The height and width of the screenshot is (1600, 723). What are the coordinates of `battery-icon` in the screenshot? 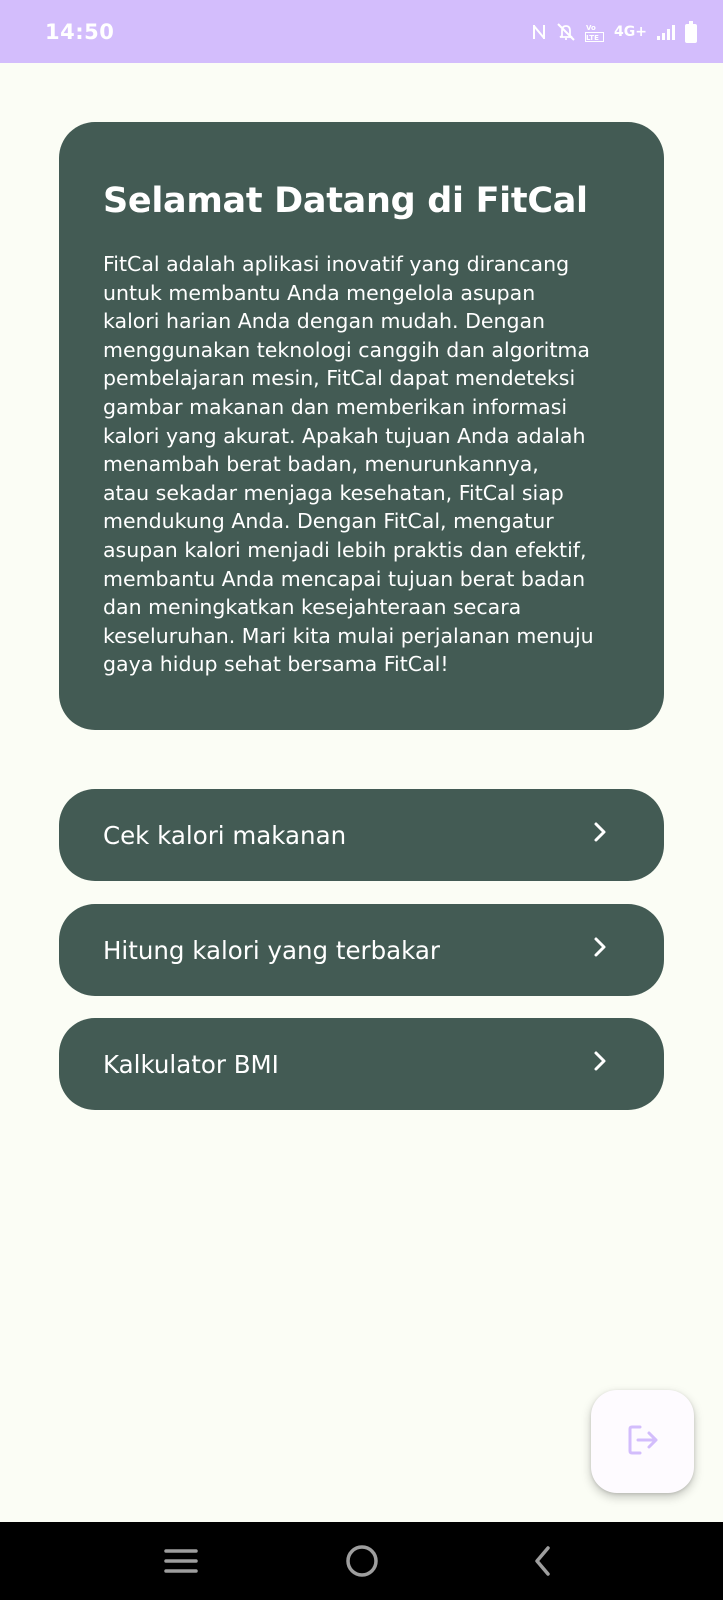 It's located at (691, 31).